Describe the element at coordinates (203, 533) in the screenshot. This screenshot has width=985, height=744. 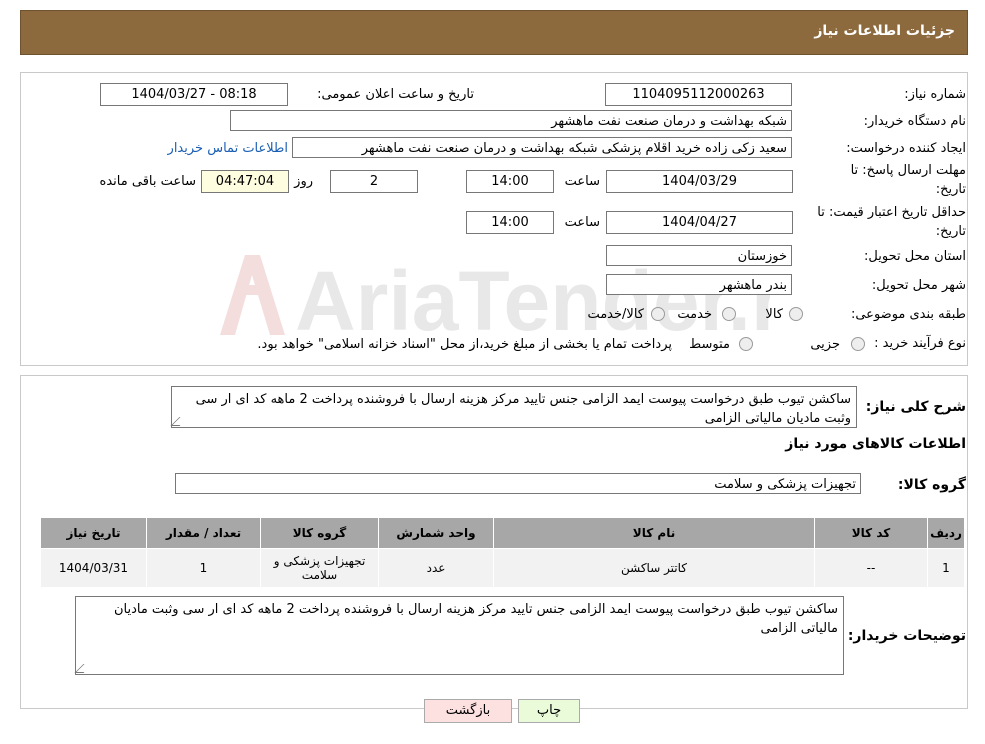
I see `col-quantity: تعداد / مقدار` at that location.